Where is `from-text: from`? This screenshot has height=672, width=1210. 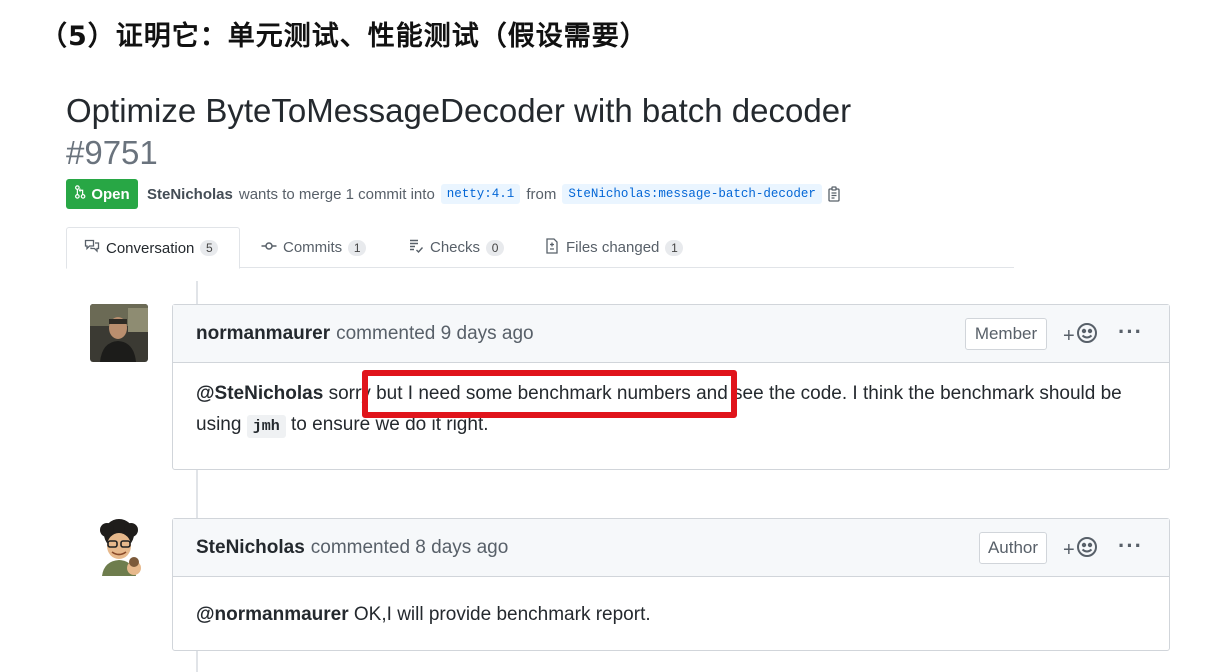
from-text: from is located at coordinates (541, 194).